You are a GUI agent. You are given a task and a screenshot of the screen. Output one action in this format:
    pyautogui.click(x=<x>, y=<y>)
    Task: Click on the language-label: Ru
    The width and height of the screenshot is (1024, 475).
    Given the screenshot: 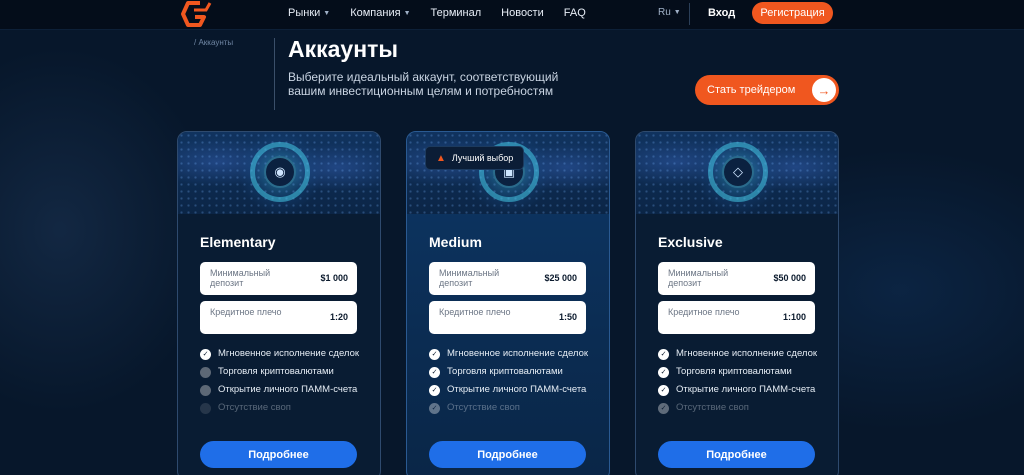 What is the action you would take?
    pyautogui.click(x=664, y=12)
    